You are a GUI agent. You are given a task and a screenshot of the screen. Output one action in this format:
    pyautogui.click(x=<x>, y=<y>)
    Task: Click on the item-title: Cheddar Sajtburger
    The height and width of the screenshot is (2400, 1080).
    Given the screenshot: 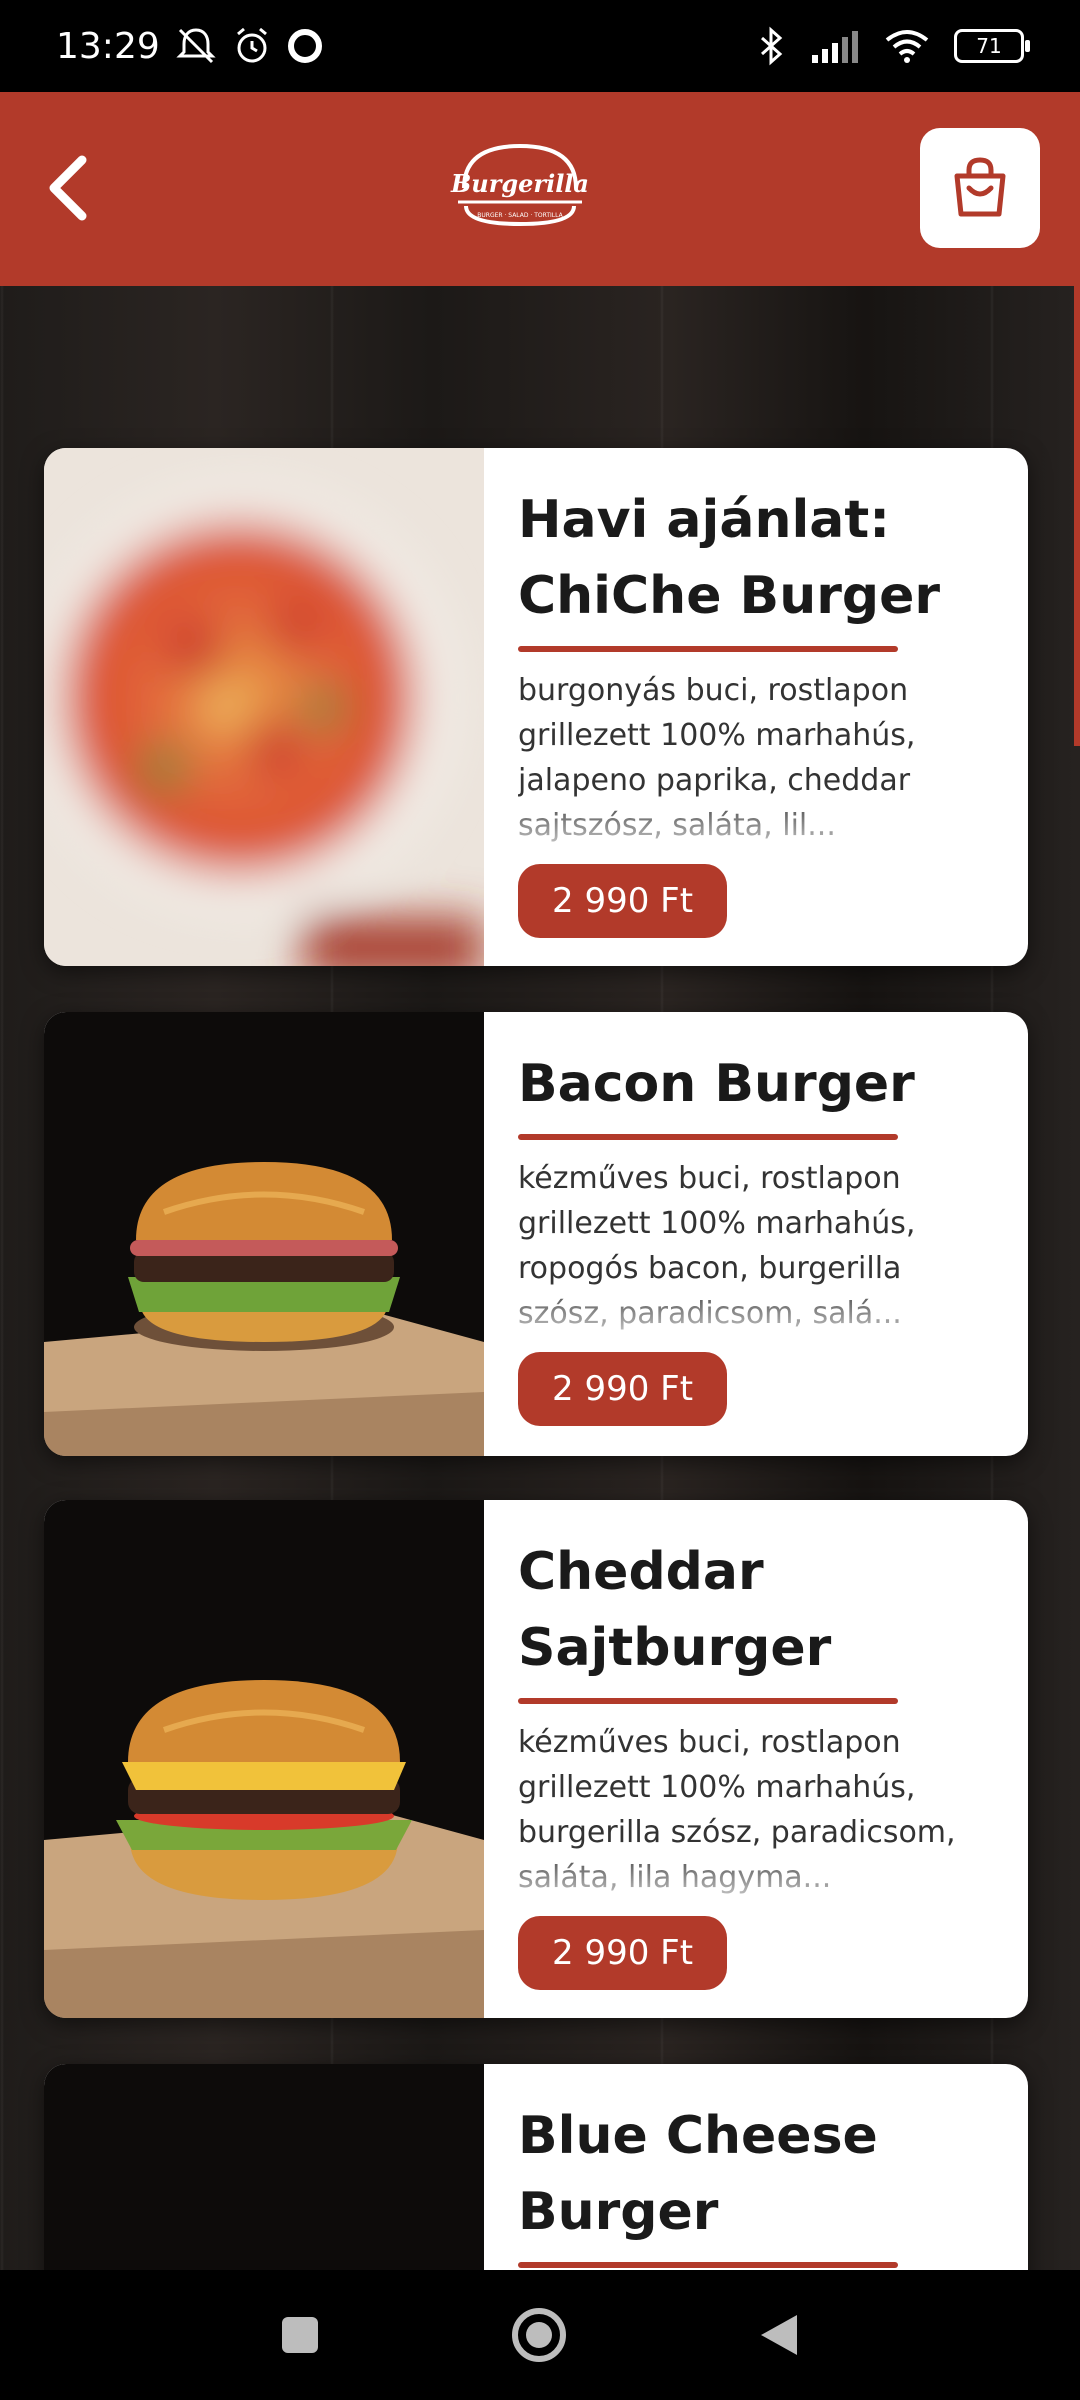 What is the action you would take?
    pyautogui.click(x=675, y=1610)
    